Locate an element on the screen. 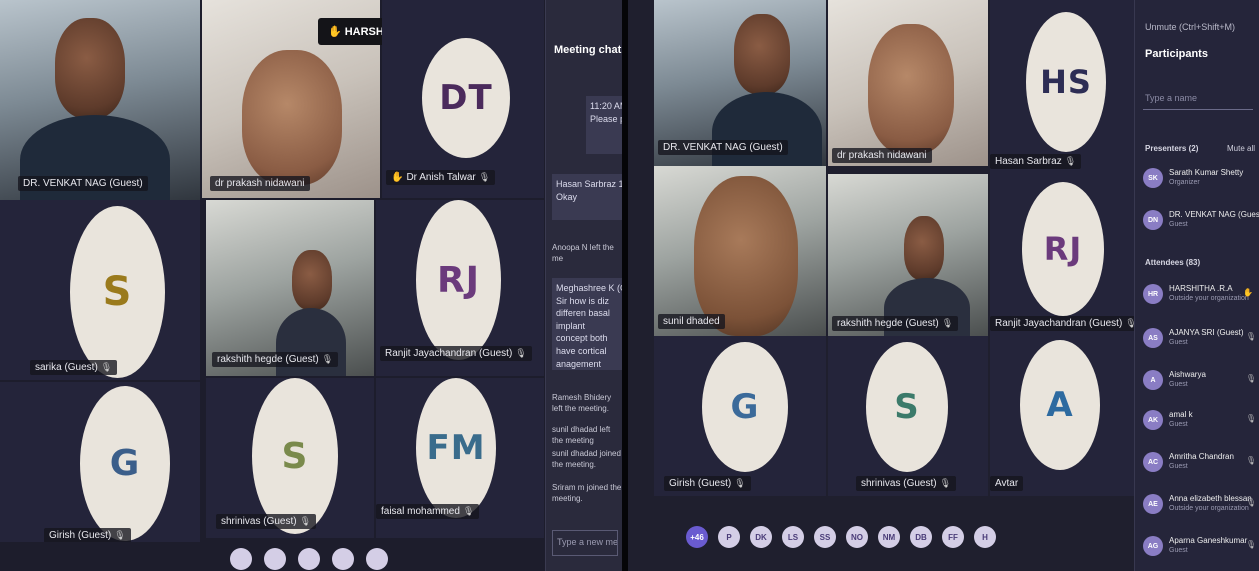  name-tag: Girish (Guest) 🎙 is located at coordinates (707, 483).